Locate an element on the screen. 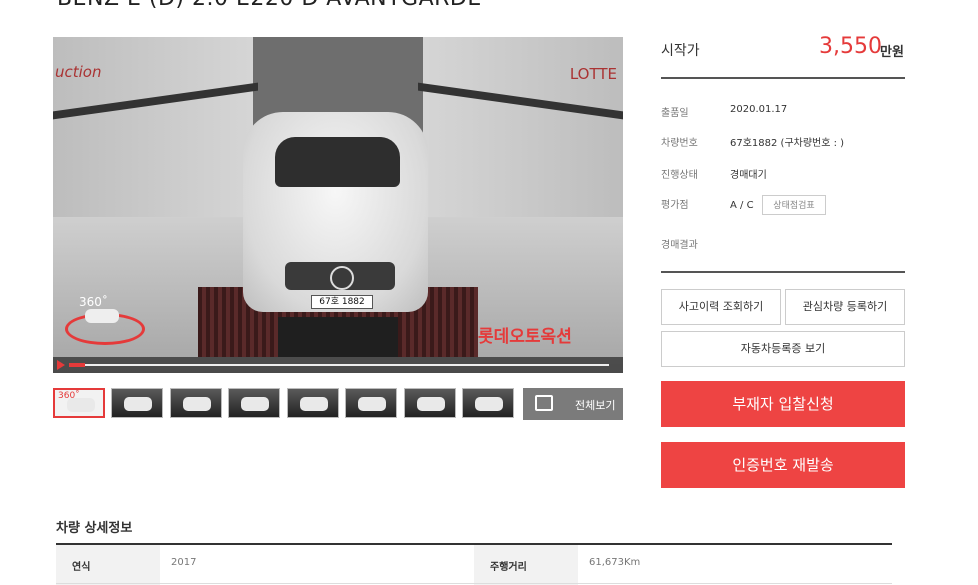 The image size is (978, 585). table-value-cell: 61,673Km is located at coordinates (615, 562).